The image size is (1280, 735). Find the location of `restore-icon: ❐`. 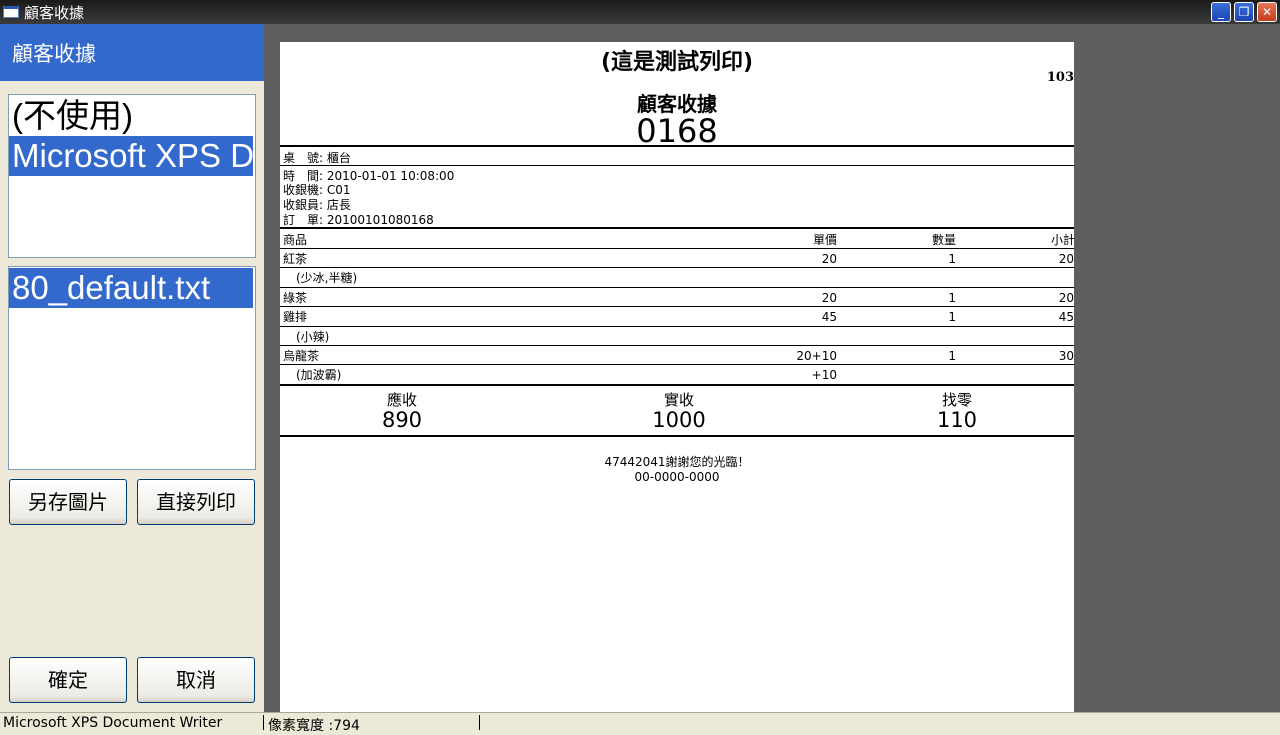

restore-icon: ❐ is located at coordinates (1244, 12).